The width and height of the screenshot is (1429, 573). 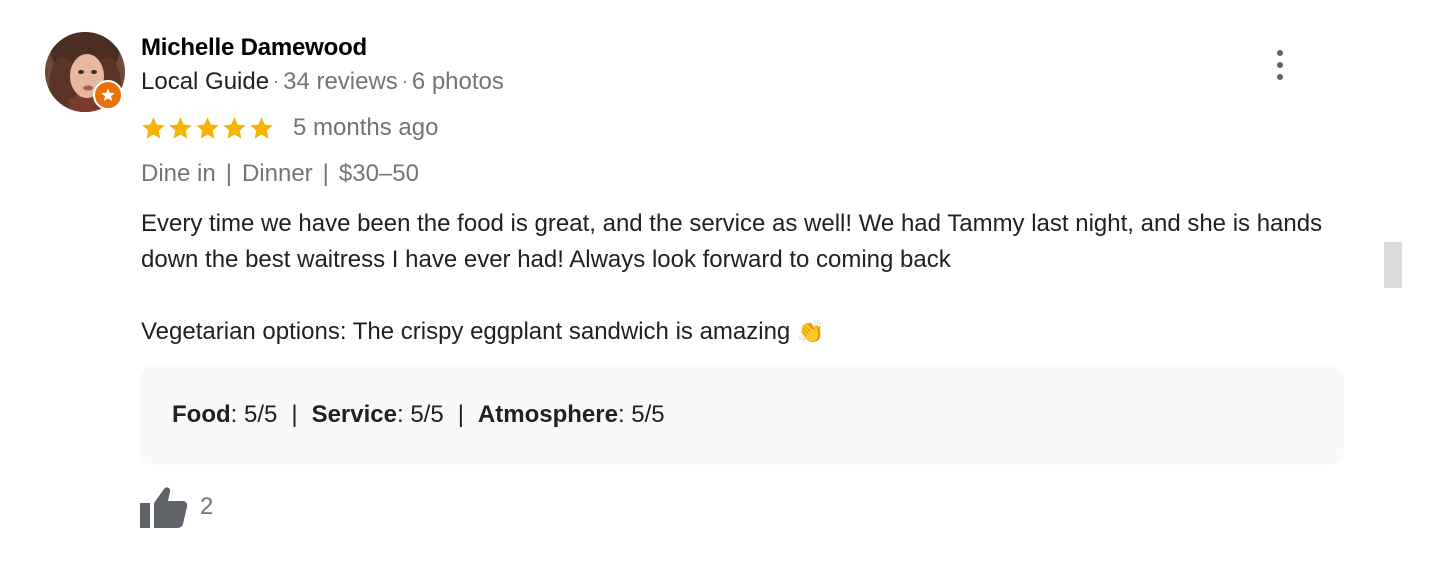 What do you see at coordinates (378, 173) in the screenshot?
I see `visit-price: $30–50` at bounding box center [378, 173].